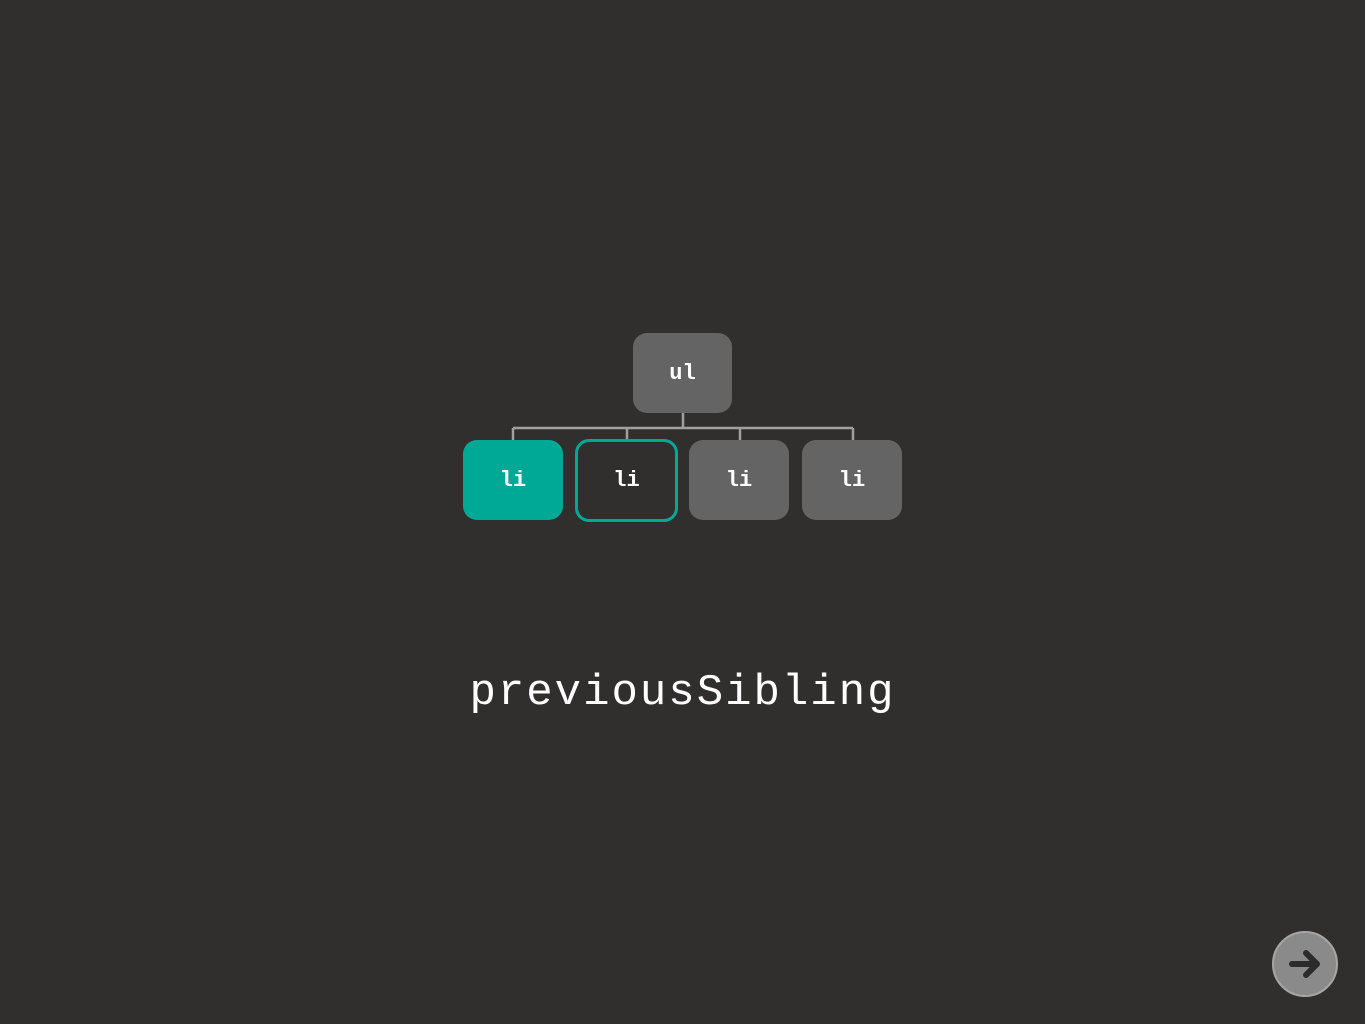 The width and height of the screenshot is (1365, 1024). I want to click on tree-connectors, so click(683, 426).